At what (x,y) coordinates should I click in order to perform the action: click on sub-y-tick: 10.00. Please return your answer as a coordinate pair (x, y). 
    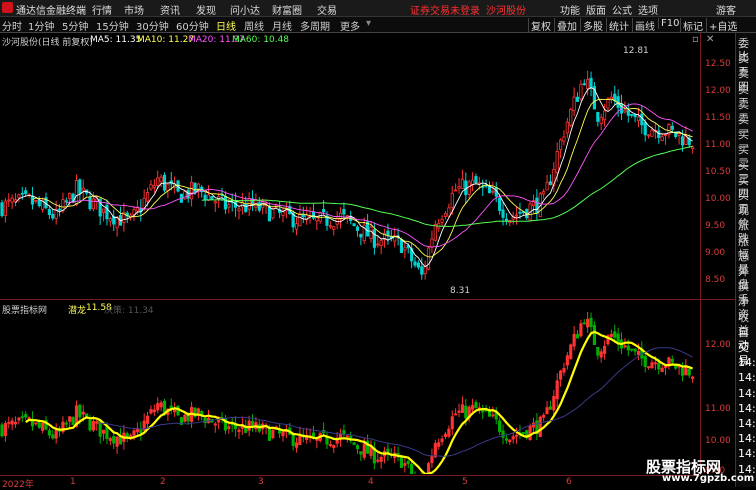
    Looking at the image, I should click on (718, 441).